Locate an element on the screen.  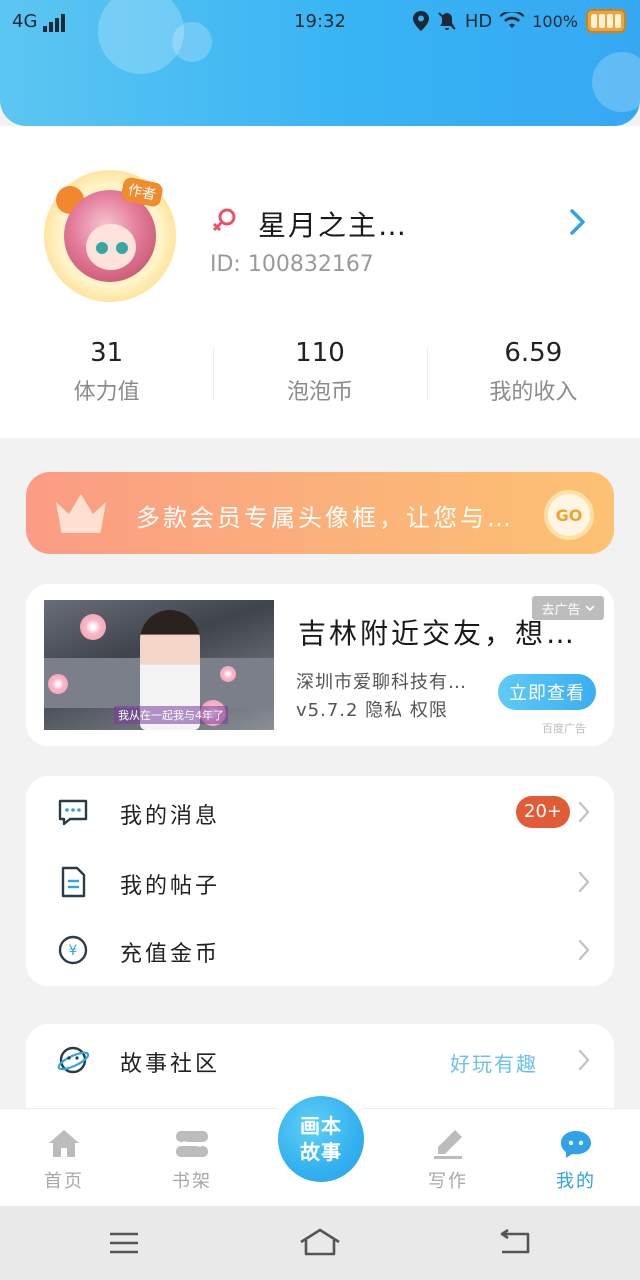
stat-bubble-coins: 110 泡泡币 is located at coordinates (319, 376).